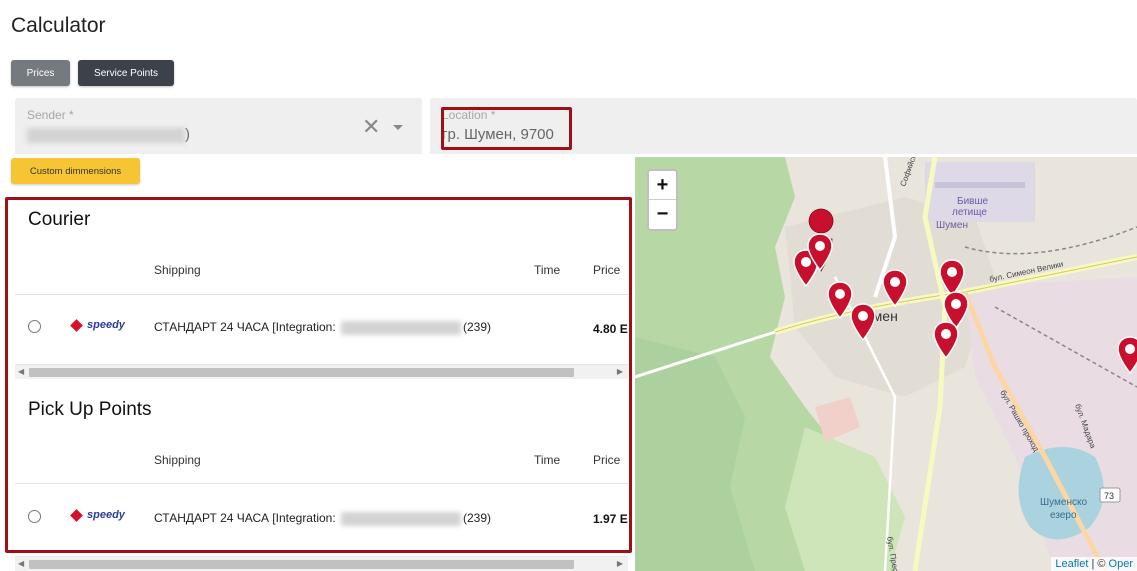 This screenshot has height=571, width=1137. What do you see at coordinates (401, 327) in the screenshot?
I see `courier-service-redacted` at bounding box center [401, 327].